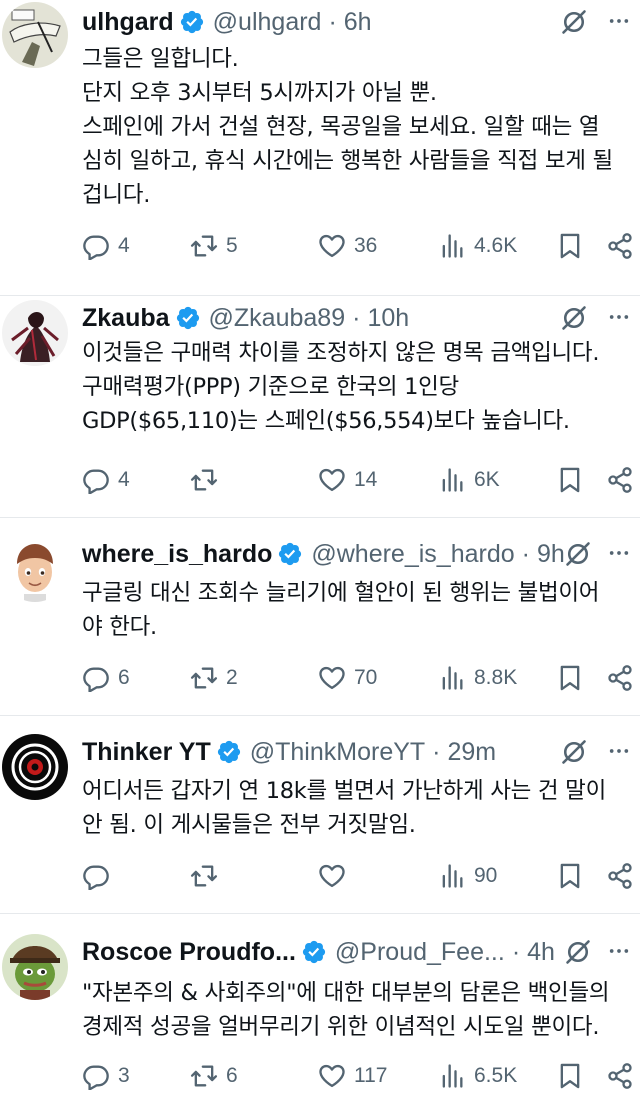  What do you see at coordinates (496, 1075) in the screenshot?
I see `view-count: 6.5K` at bounding box center [496, 1075].